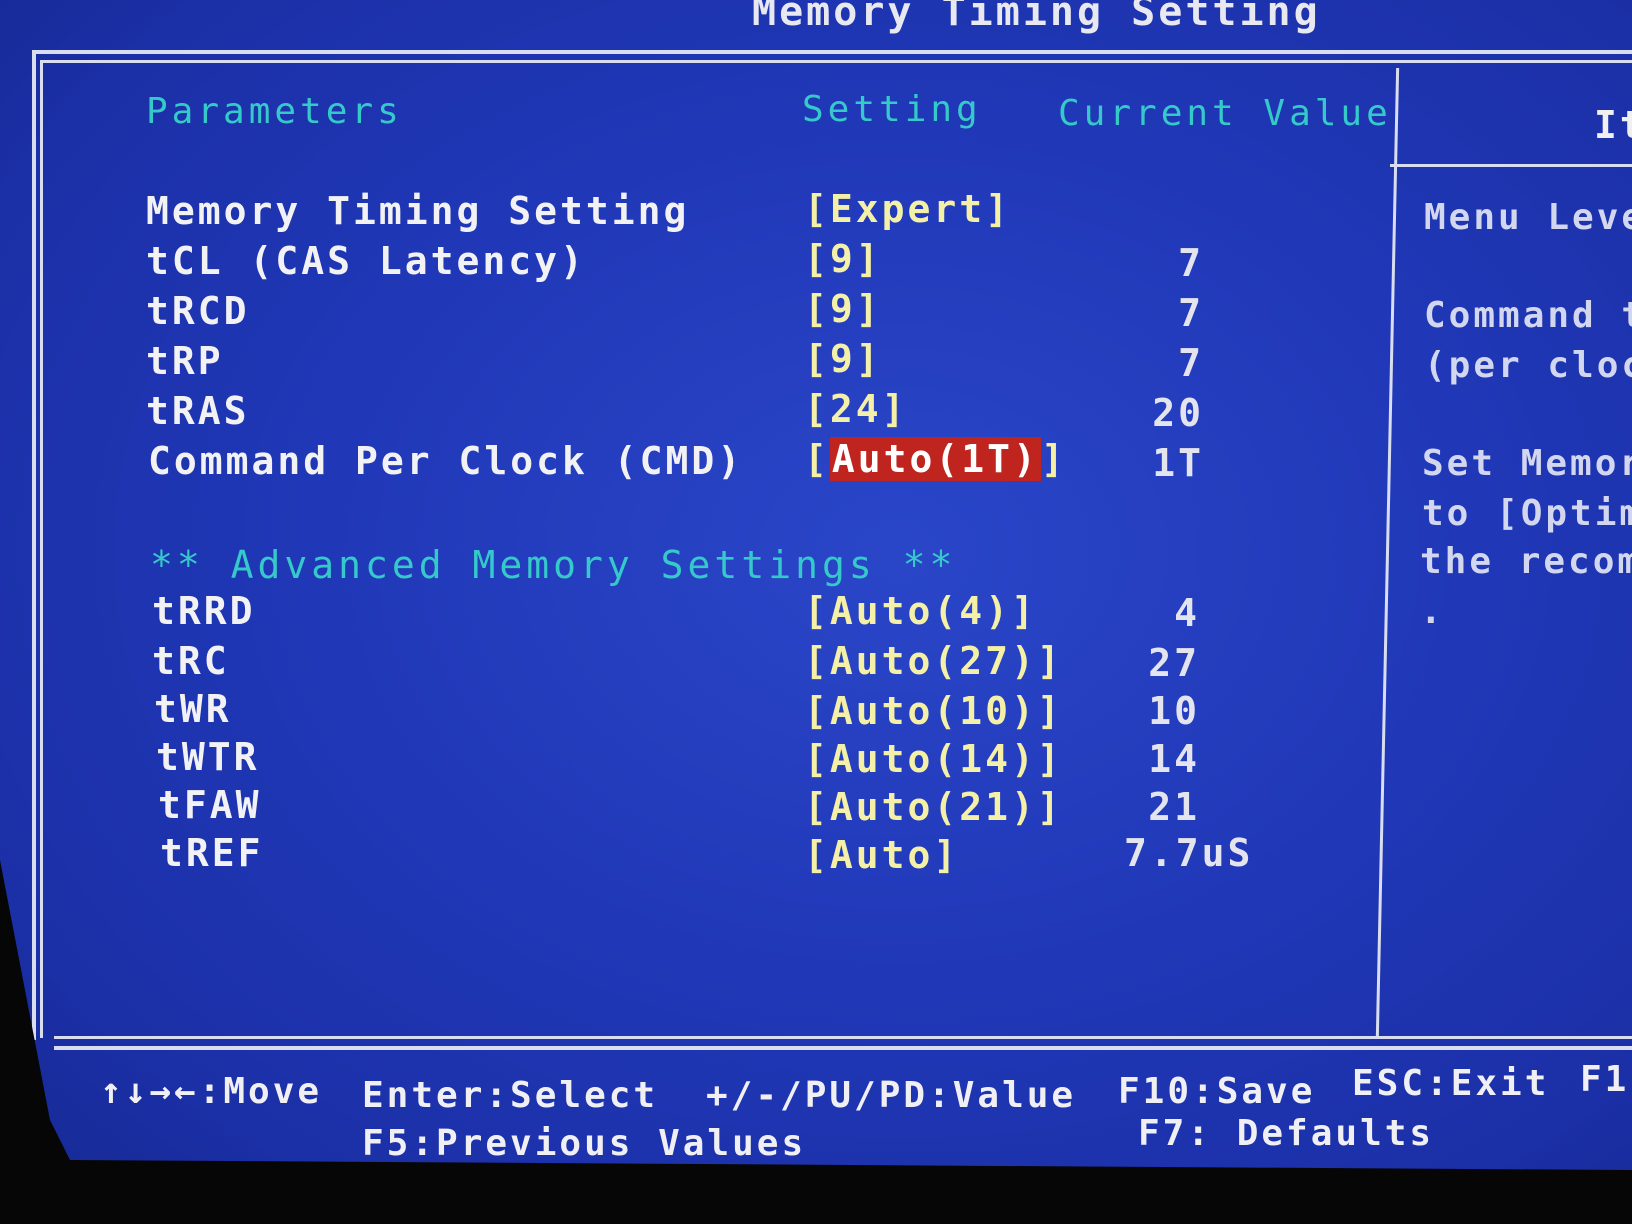 The width and height of the screenshot is (1632, 1224). What do you see at coordinates (211, 1091) in the screenshot?
I see `footer-move-hint: ↑↓→←:Move` at bounding box center [211, 1091].